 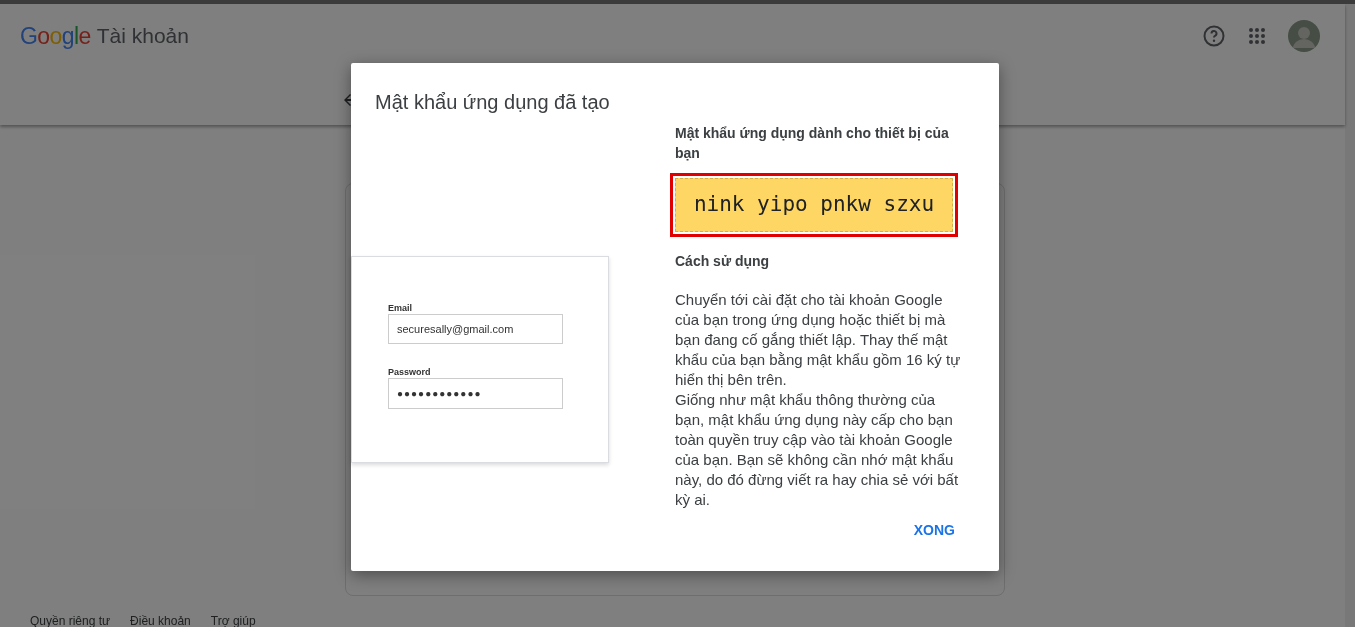 What do you see at coordinates (410, 372) in the screenshot?
I see `field-label: Password` at bounding box center [410, 372].